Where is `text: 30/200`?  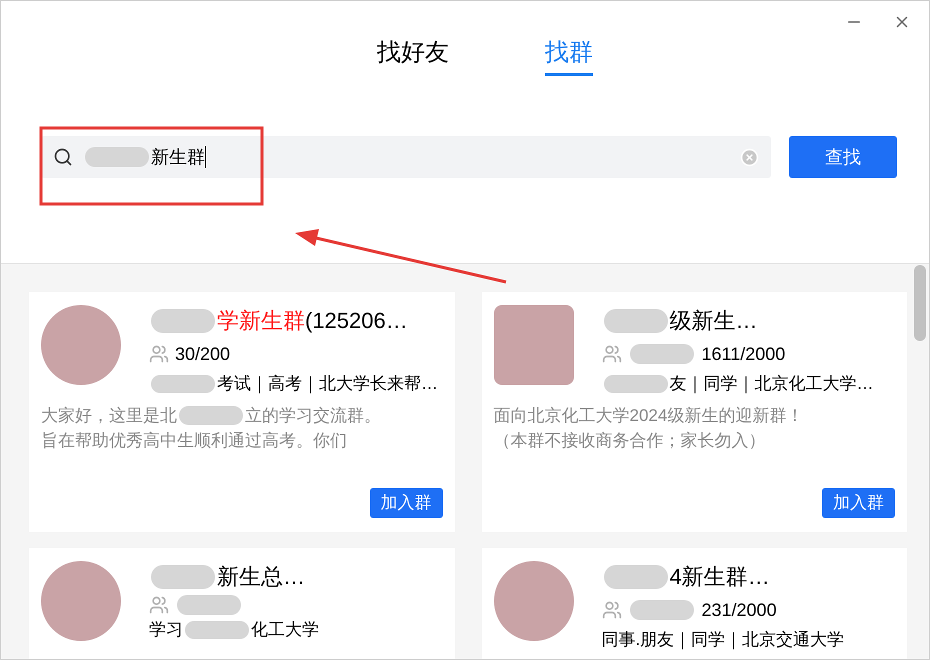
text: 30/200 is located at coordinates (202, 354).